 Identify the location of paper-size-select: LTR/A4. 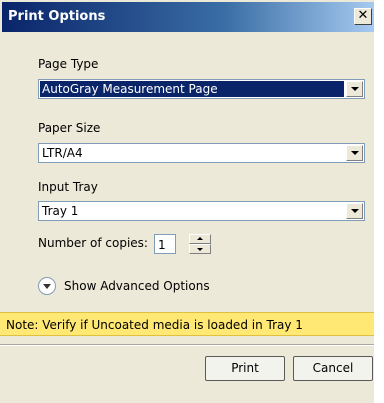
(201, 153).